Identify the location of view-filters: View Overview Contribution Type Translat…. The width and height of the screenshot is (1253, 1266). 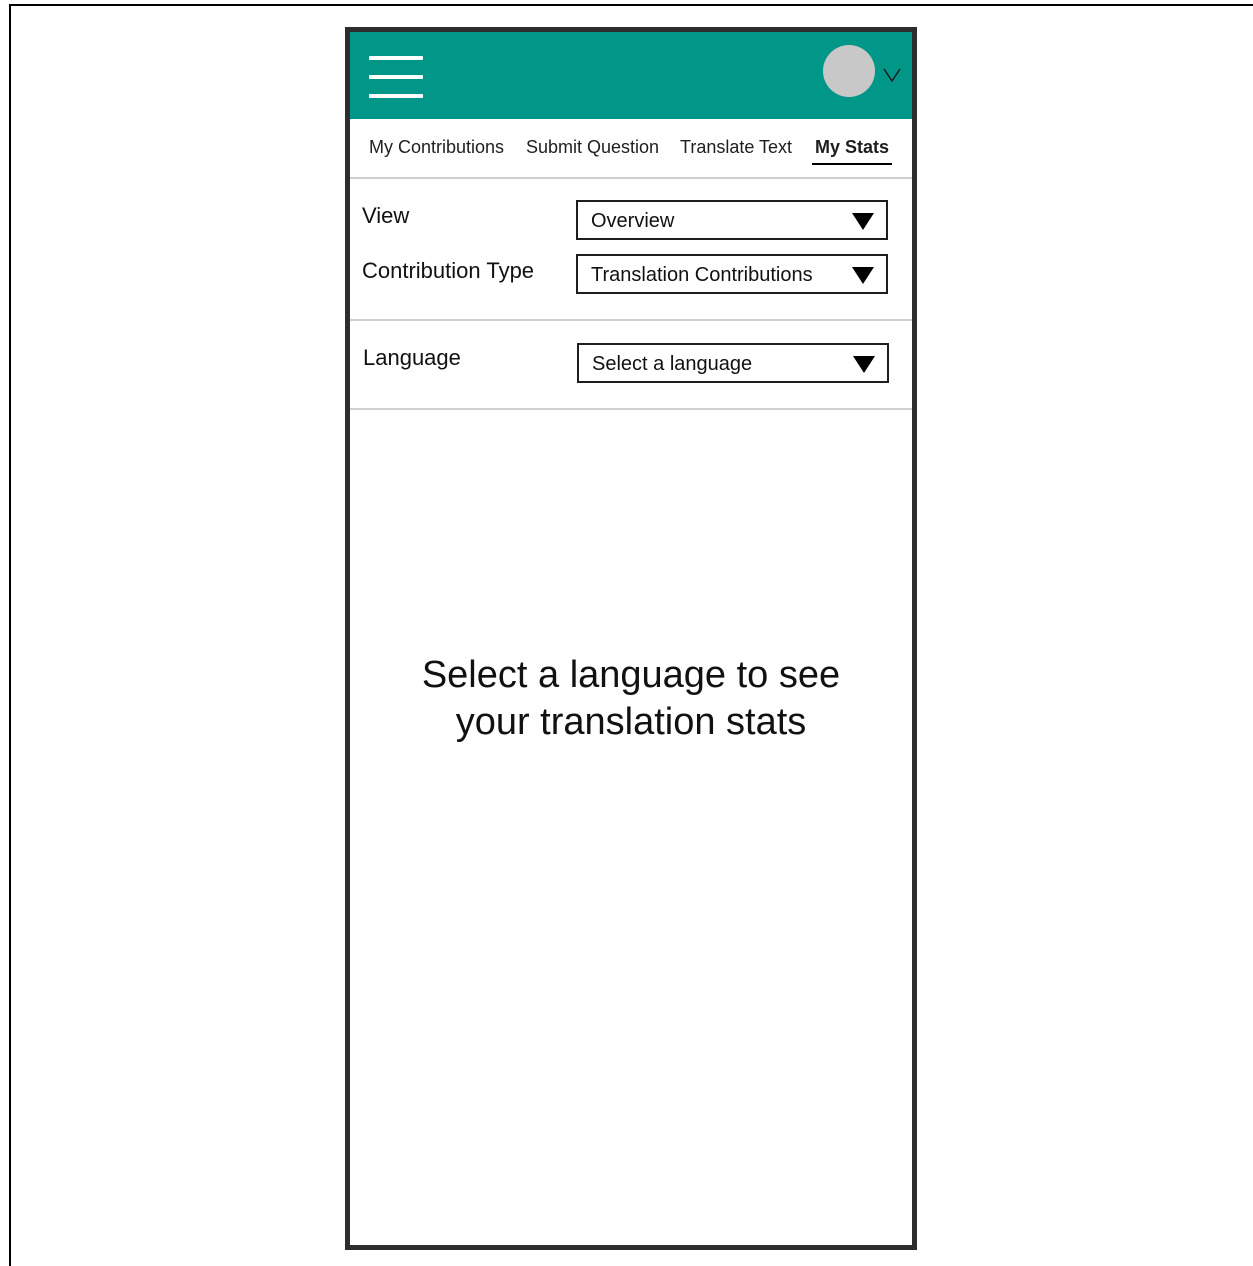
(631, 250).